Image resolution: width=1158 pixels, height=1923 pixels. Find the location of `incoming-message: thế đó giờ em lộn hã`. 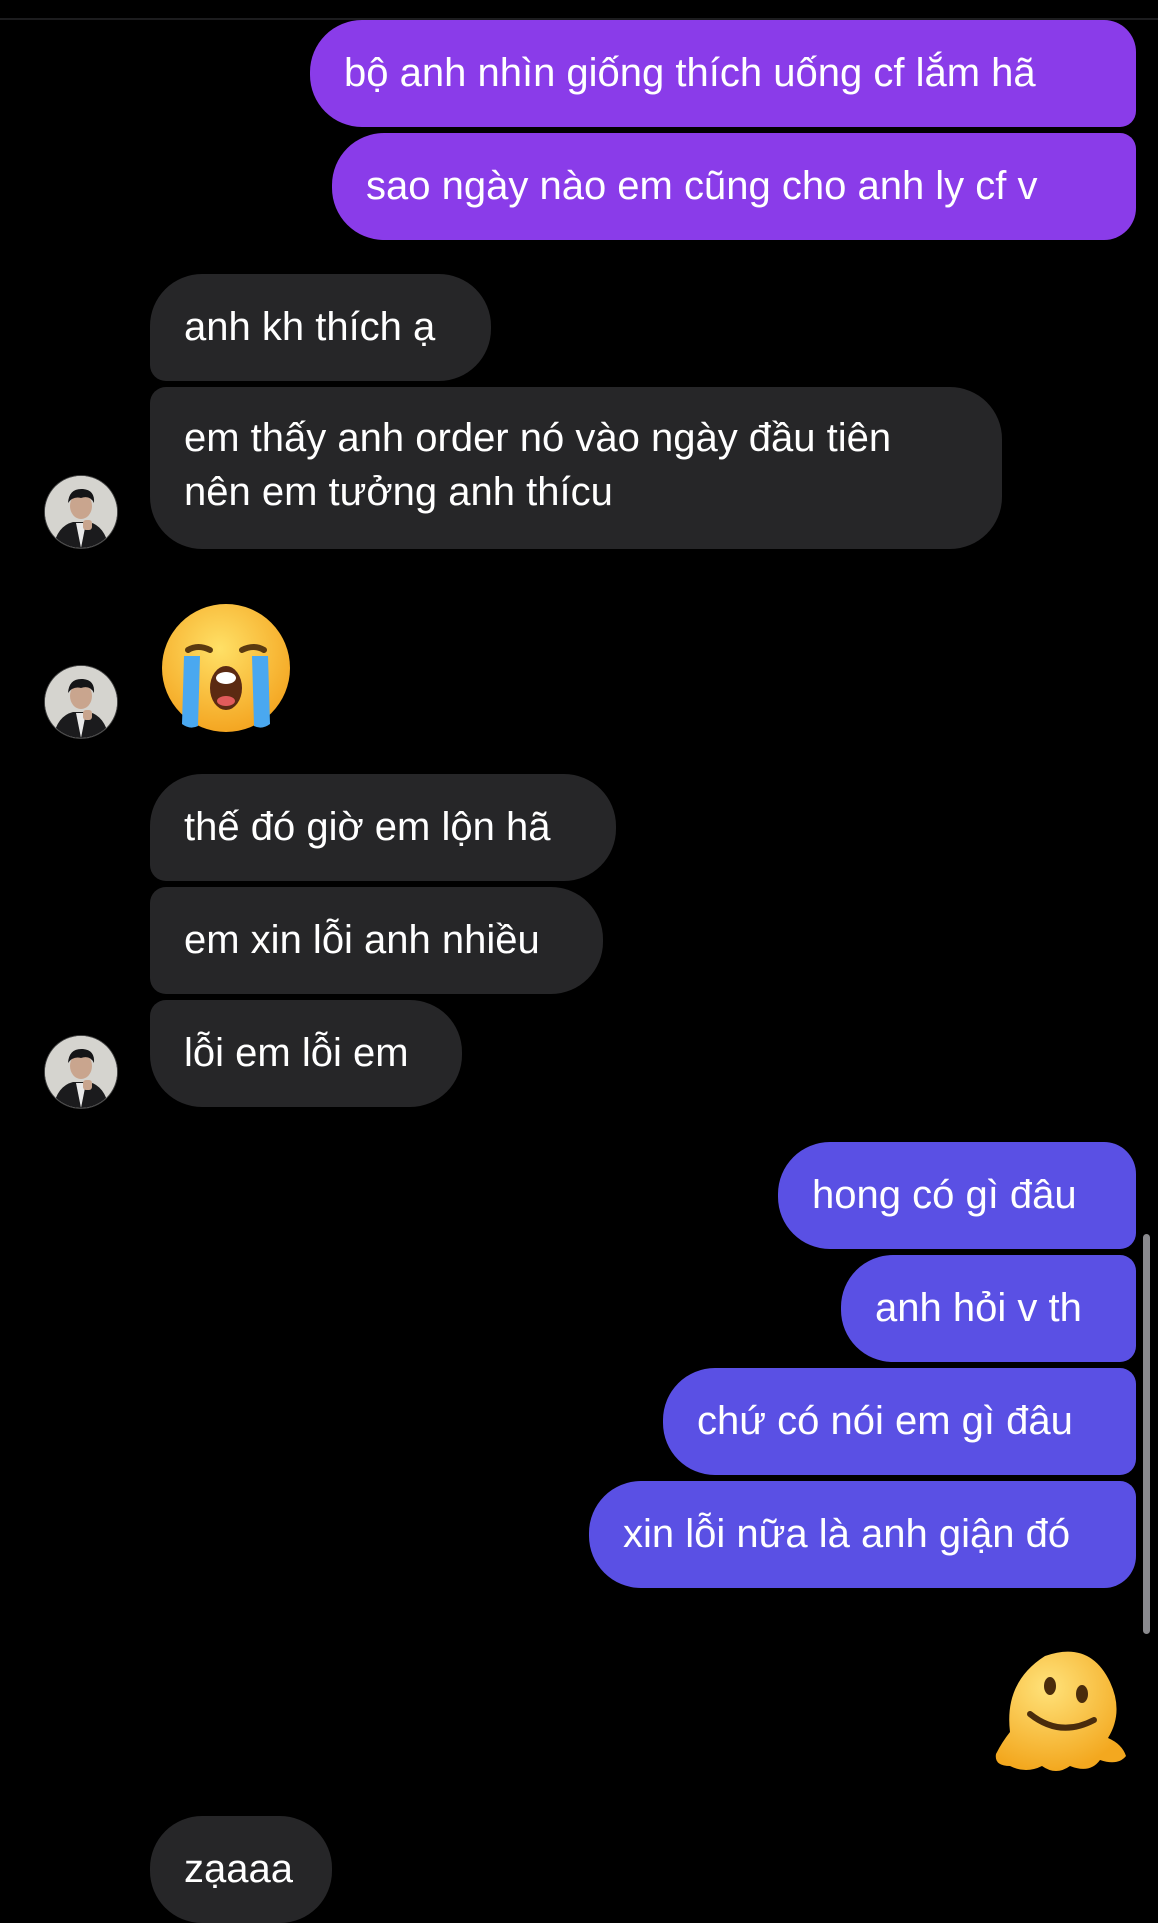

incoming-message: thế đó giờ em lộn hã is located at coordinates (383, 827).